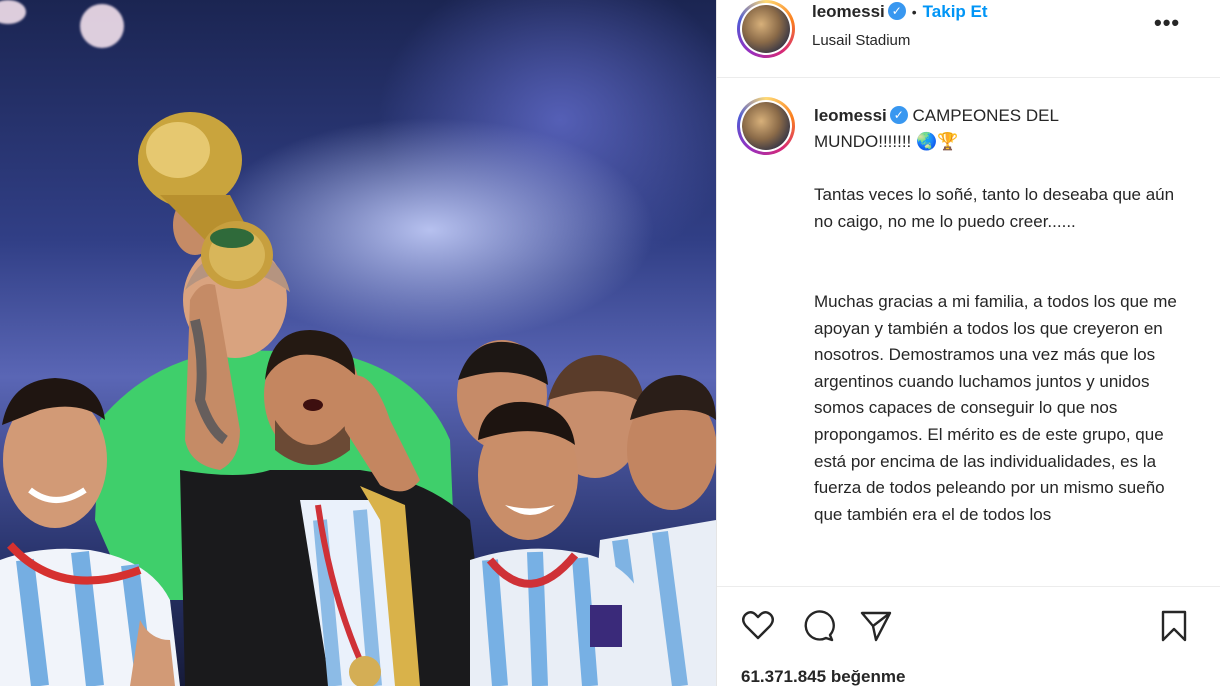  Describe the element at coordinates (1174, 626) in the screenshot. I see `bookmark-icon` at that location.